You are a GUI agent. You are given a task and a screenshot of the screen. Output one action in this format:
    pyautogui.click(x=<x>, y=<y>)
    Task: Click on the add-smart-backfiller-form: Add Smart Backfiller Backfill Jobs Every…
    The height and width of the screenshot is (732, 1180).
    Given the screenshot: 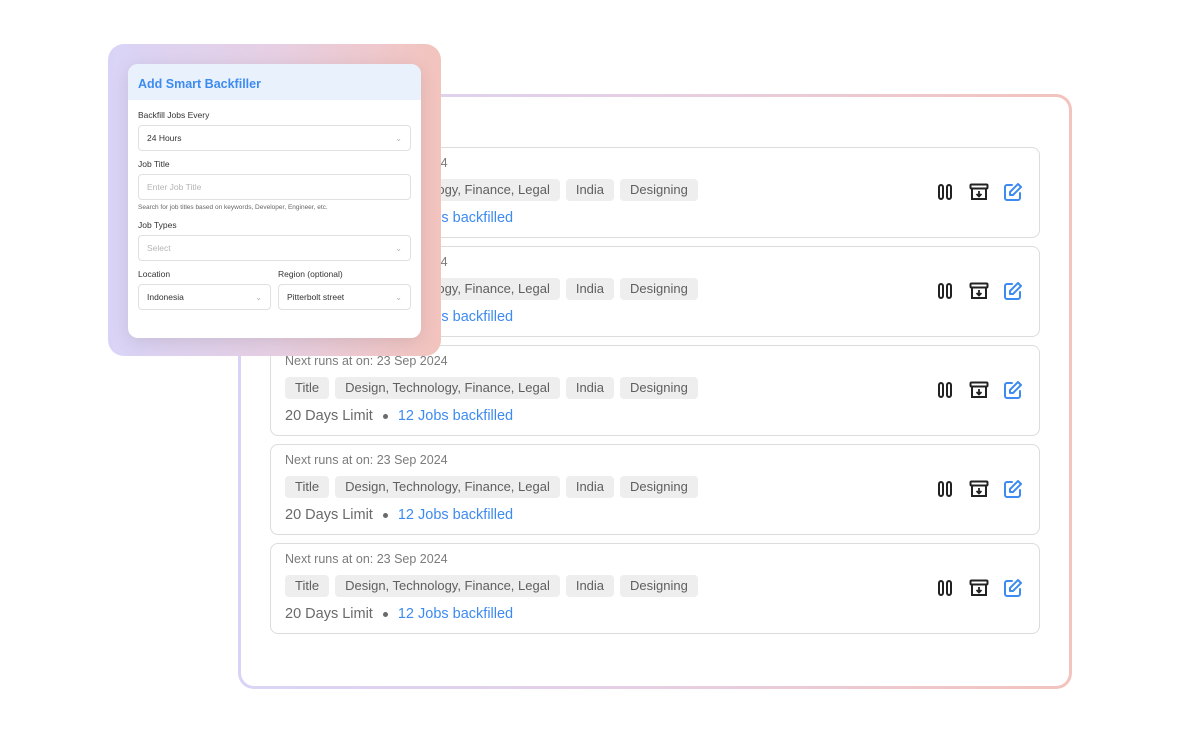 What is the action you would take?
    pyautogui.click(x=274, y=201)
    